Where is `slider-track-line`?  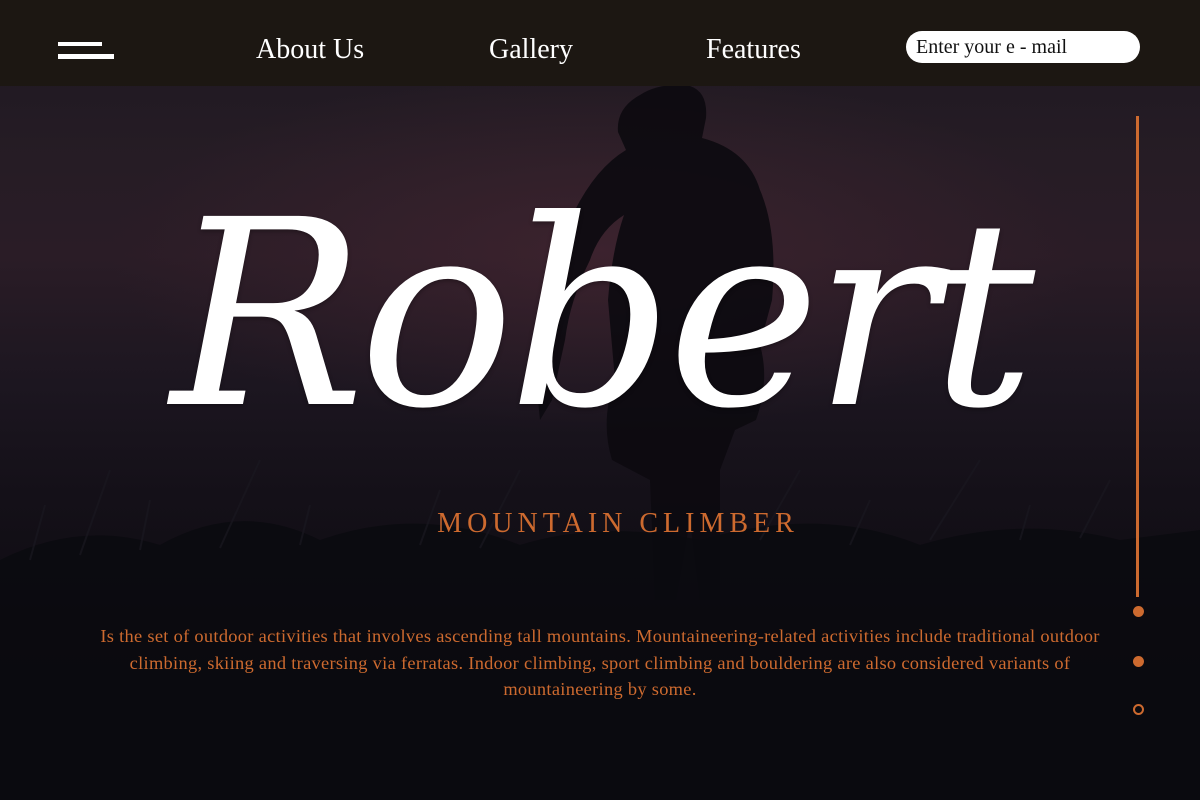
slider-track-line is located at coordinates (1137, 356).